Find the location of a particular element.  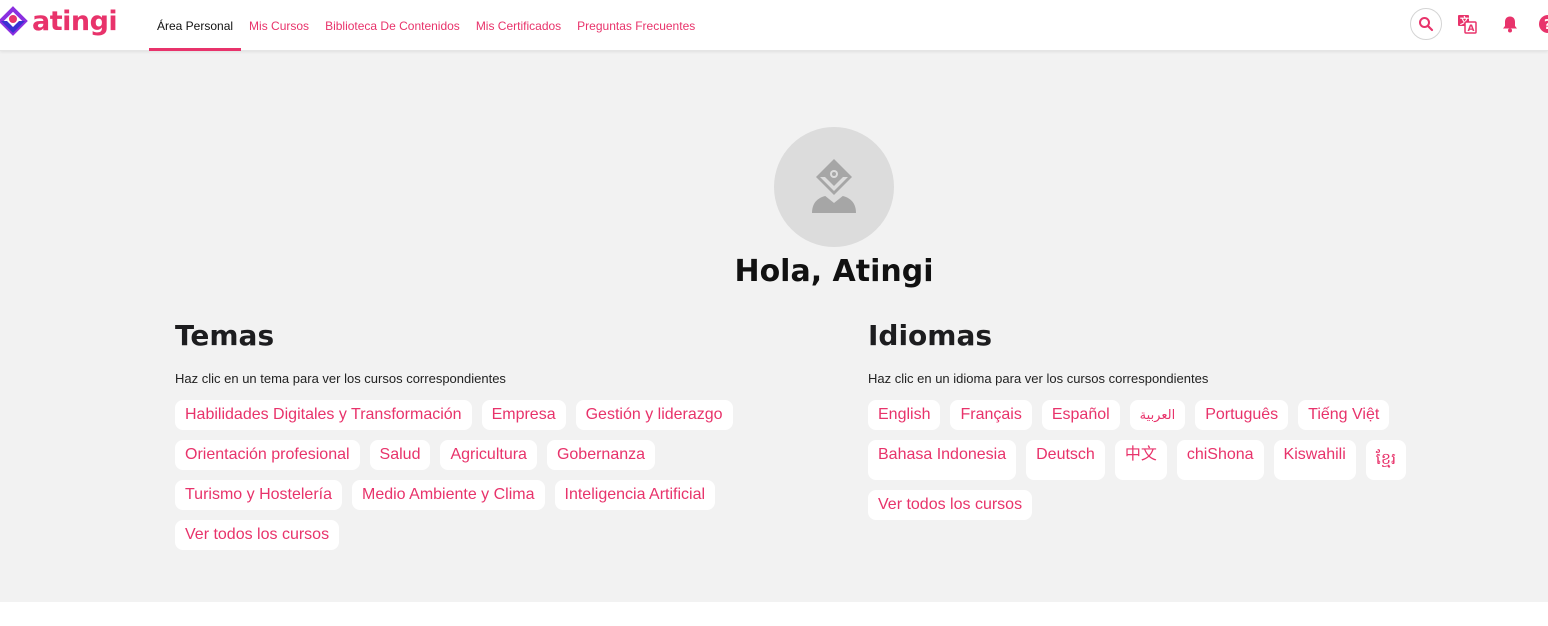

topic-chip: Orientación profesional is located at coordinates (267, 454).